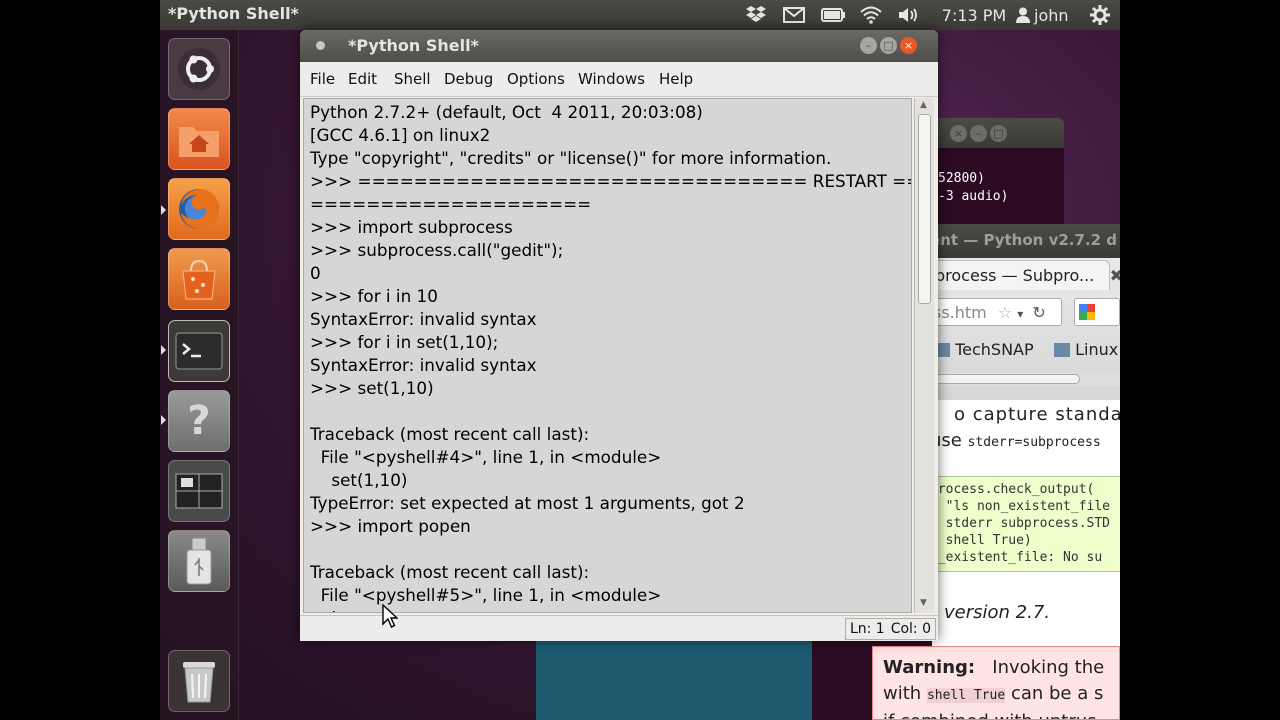  I want to click on browser-window-title: ent — Python v2.7.2 d, so click(1024, 240).